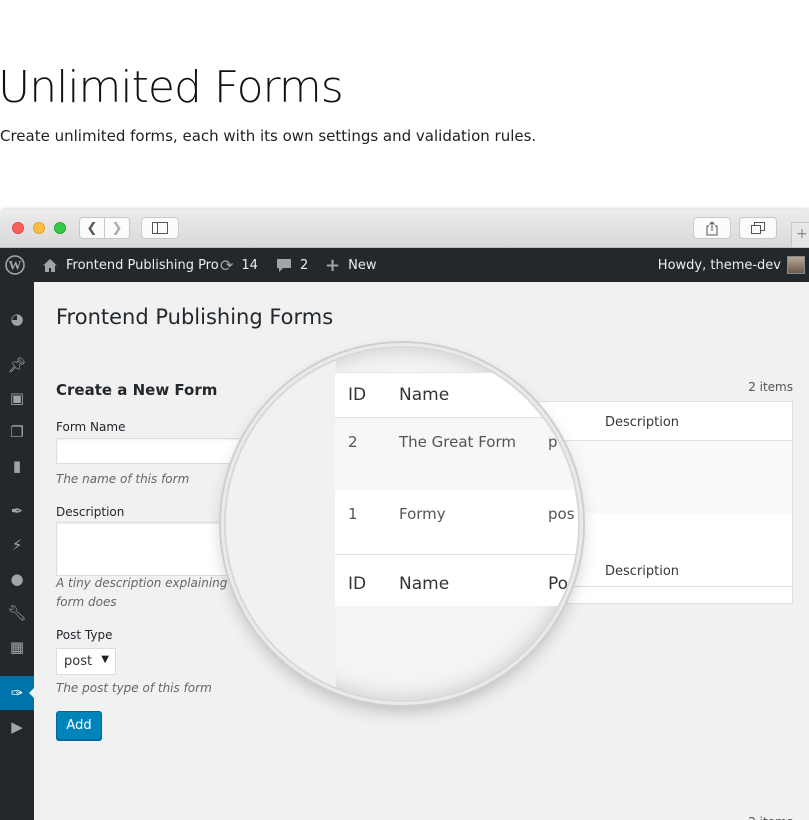  I want to click on items-count-bottom: 2 items, so click(770, 817).